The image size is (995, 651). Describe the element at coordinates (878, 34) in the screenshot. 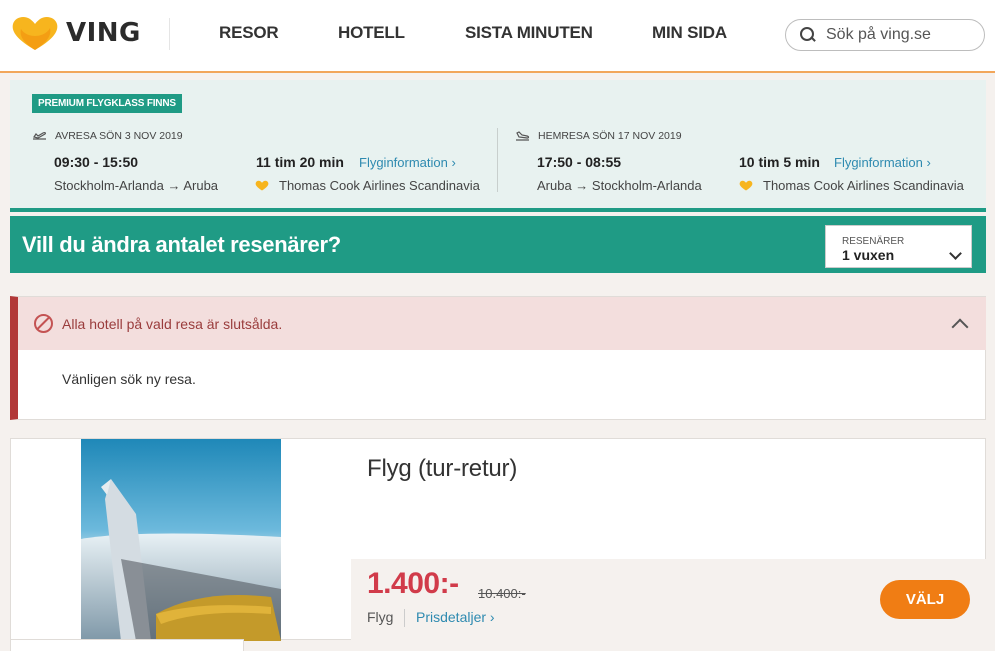

I see `search-placeholder: Sök på ving.se` at that location.